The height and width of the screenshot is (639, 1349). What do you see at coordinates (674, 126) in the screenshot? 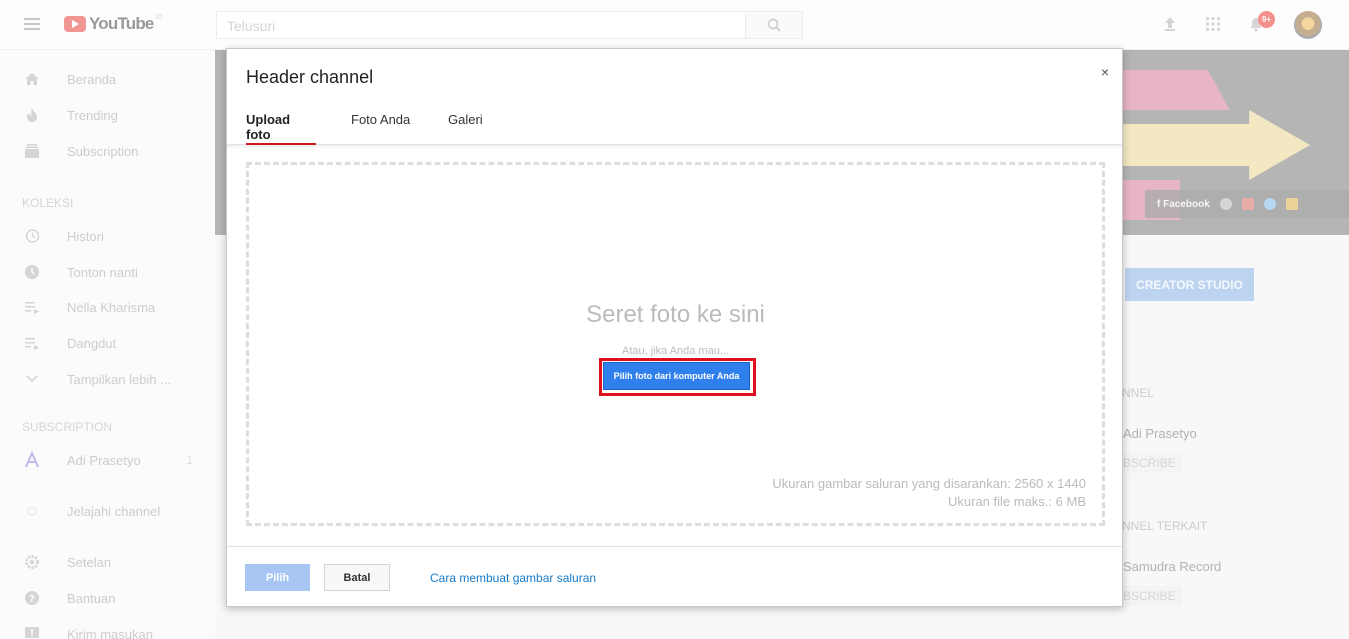
I see `dialog-tabs: Upload foto Foto Anda Galeri` at bounding box center [674, 126].